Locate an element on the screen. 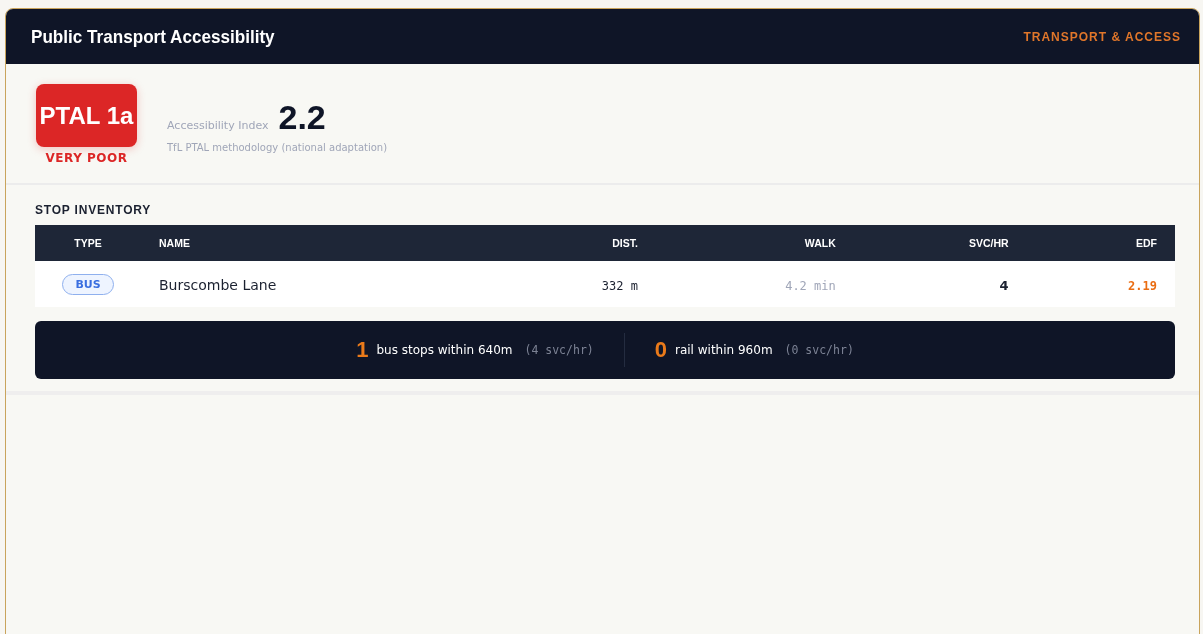 The height and width of the screenshot is (634, 1203). column-header: DIST. is located at coordinates (625, 243).